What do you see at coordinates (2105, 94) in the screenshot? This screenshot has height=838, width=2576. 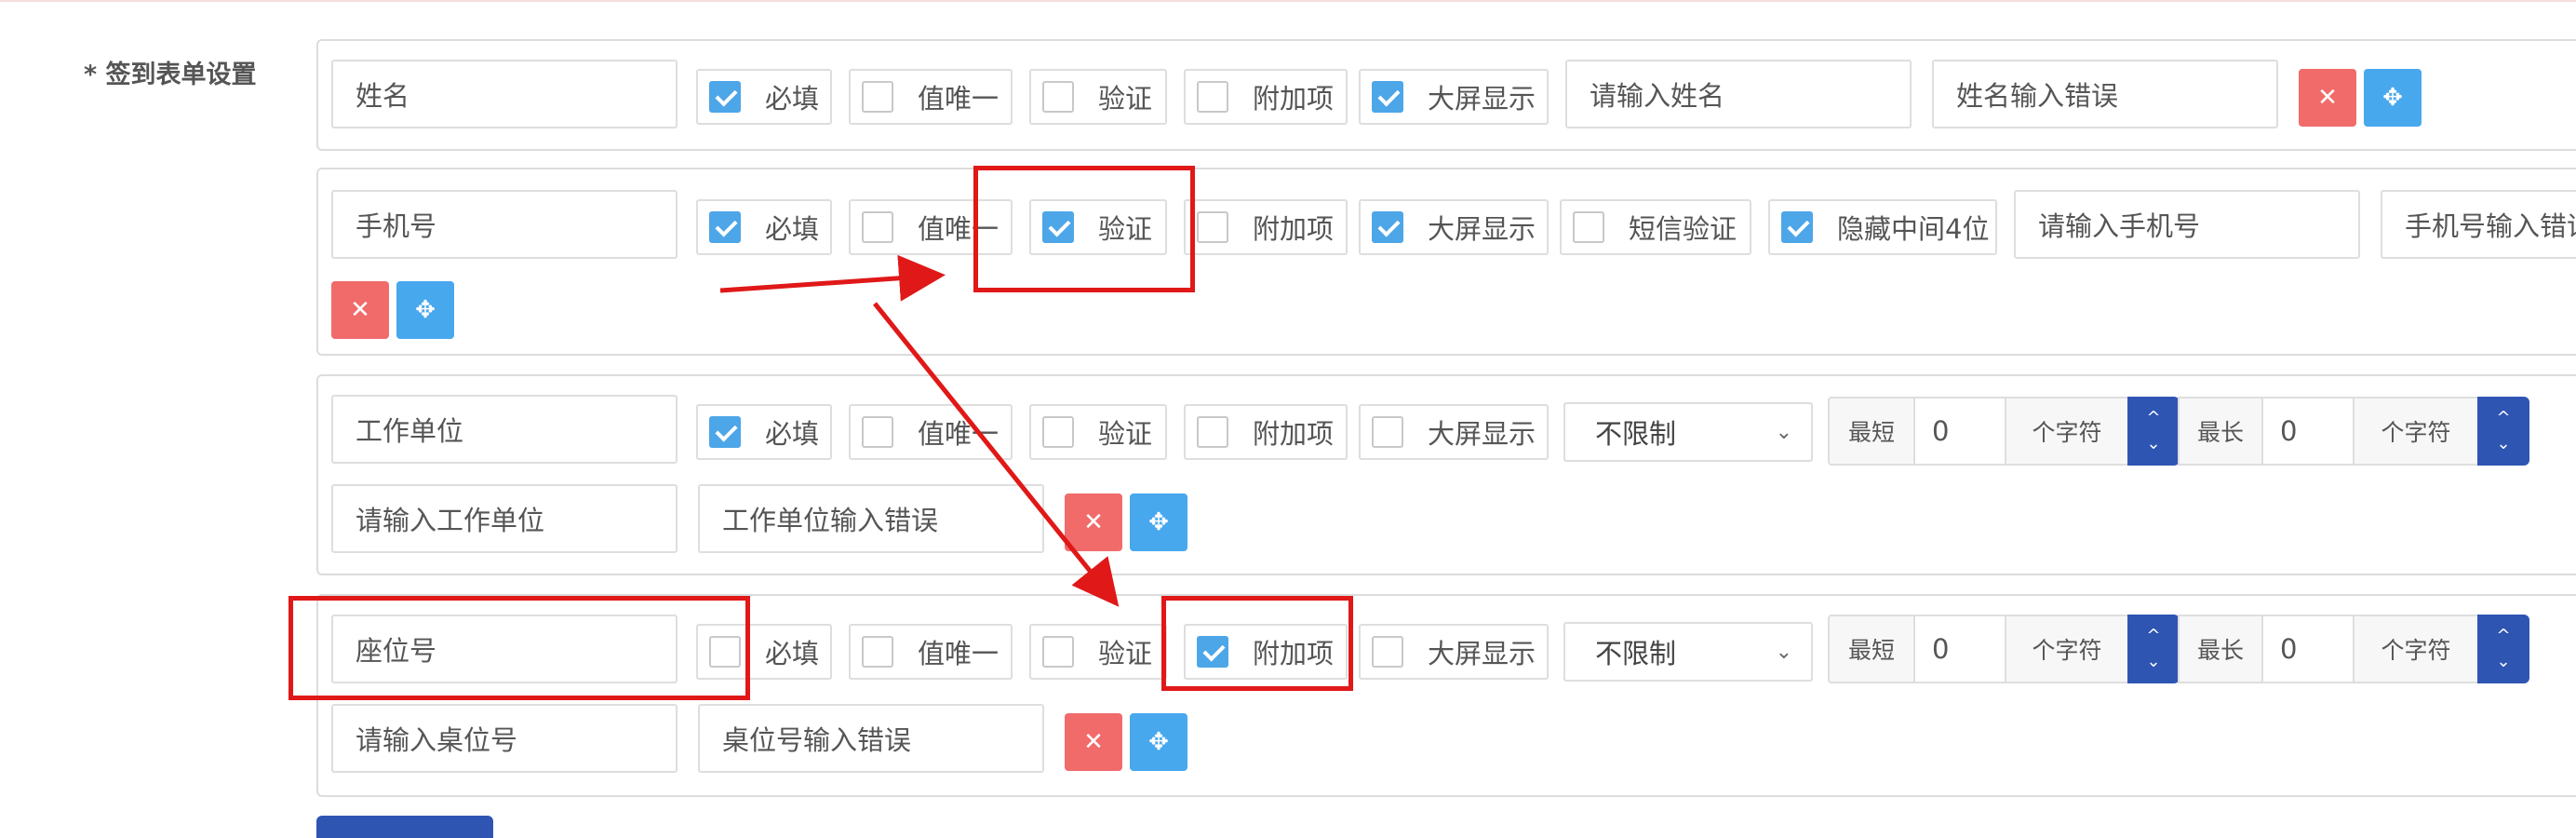 I see `error-input: 姓名输入错误` at bounding box center [2105, 94].